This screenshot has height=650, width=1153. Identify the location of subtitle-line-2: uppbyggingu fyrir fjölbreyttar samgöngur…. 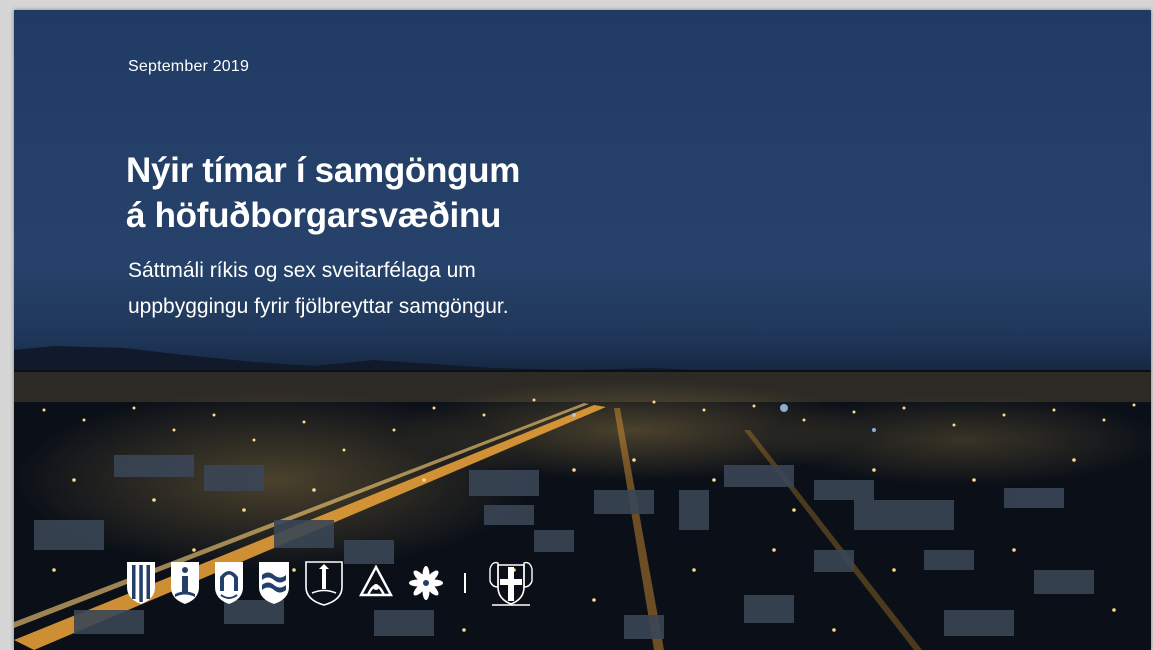
(318, 306).